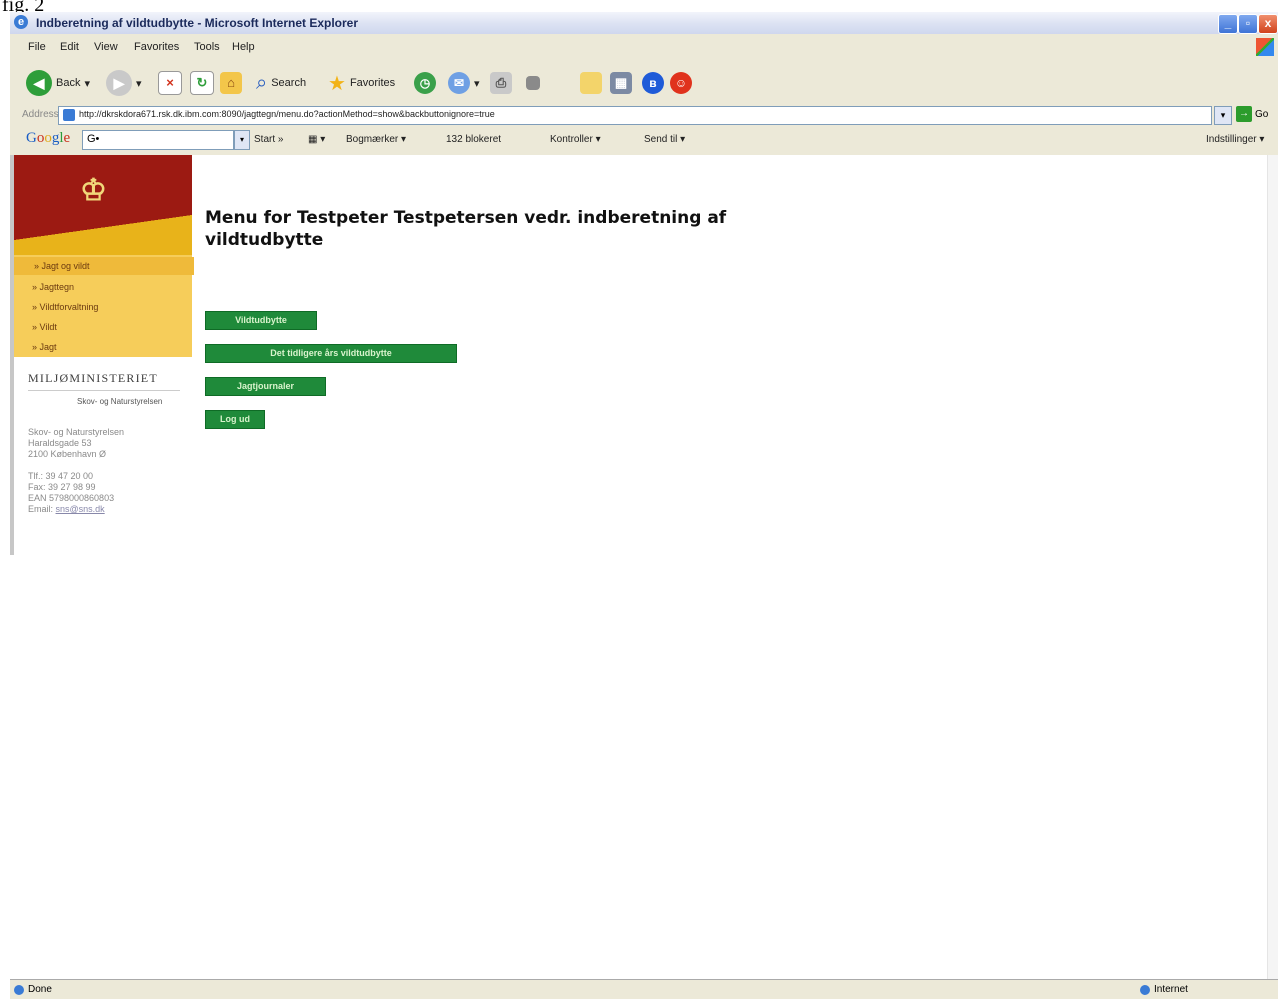 The width and height of the screenshot is (1278, 999). I want to click on search-label: Search, so click(289, 83).